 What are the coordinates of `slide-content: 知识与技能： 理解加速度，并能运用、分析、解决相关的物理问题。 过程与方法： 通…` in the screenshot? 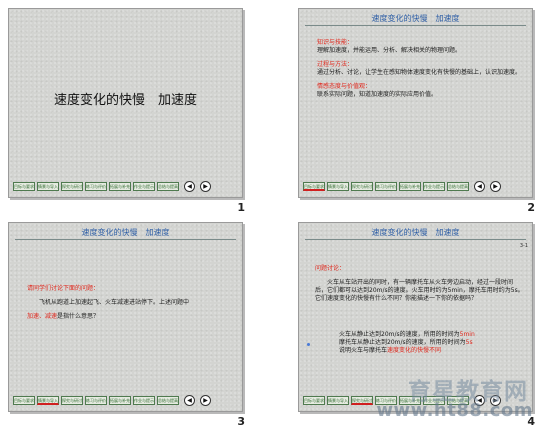 It's located at (420, 72).